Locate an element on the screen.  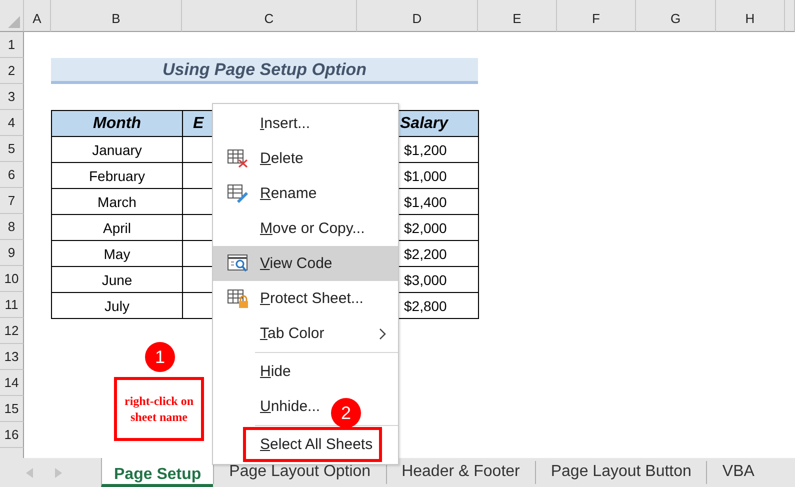
row-header: 8 is located at coordinates (12, 227).